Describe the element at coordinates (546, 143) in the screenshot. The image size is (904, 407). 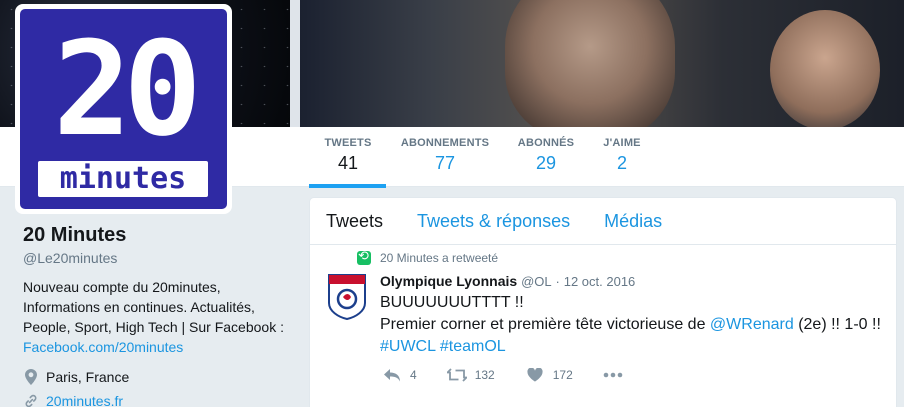
I see `stat-followers-label: ABONNÉS` at that location.